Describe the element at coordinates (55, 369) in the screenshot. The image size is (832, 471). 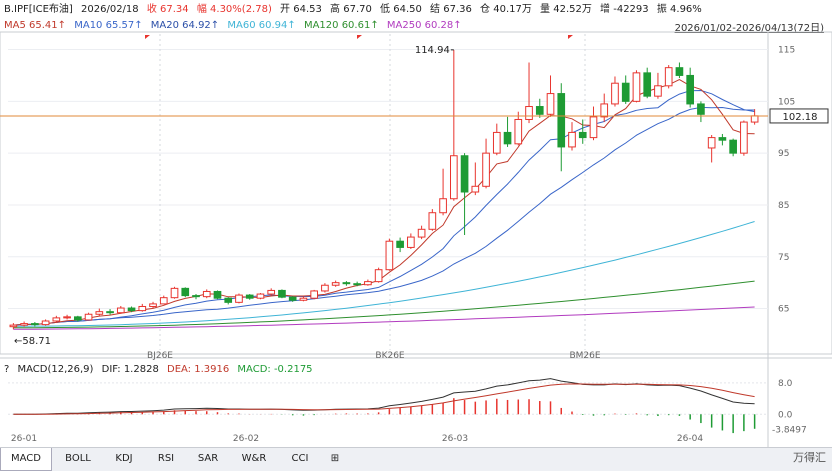
I see `macd-title: MACD(12,26,9)` at that location.